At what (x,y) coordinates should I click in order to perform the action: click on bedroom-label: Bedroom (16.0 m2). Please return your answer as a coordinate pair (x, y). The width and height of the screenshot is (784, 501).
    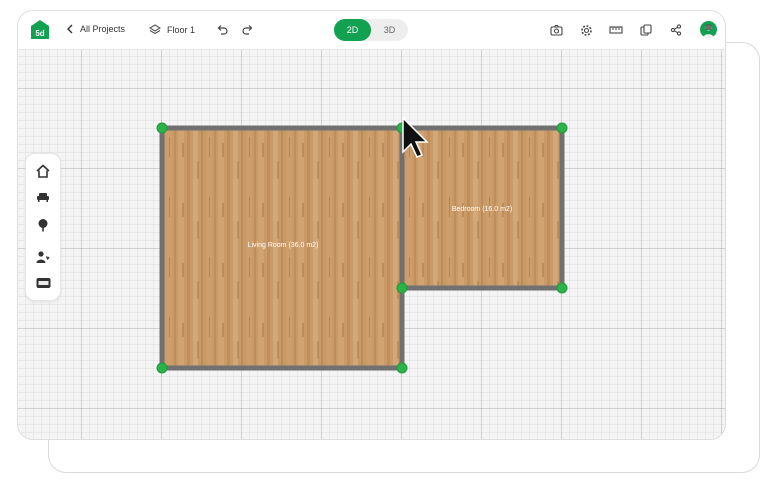
    Looking at the image, I should click on (482, 209).